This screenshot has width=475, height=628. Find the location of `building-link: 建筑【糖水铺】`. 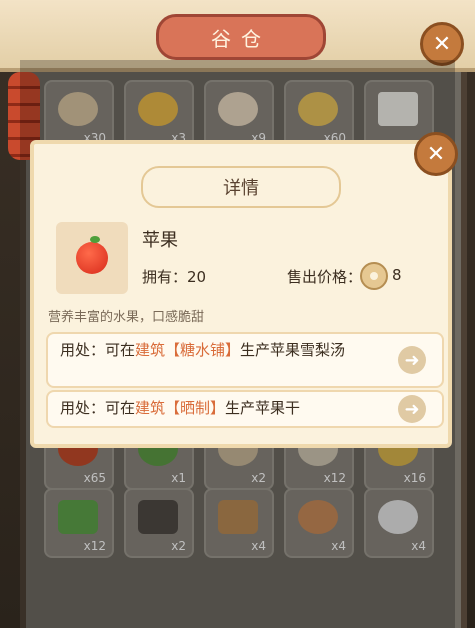

building-link: 建筑【糖水铺】 is located at coordinates (187, 350).